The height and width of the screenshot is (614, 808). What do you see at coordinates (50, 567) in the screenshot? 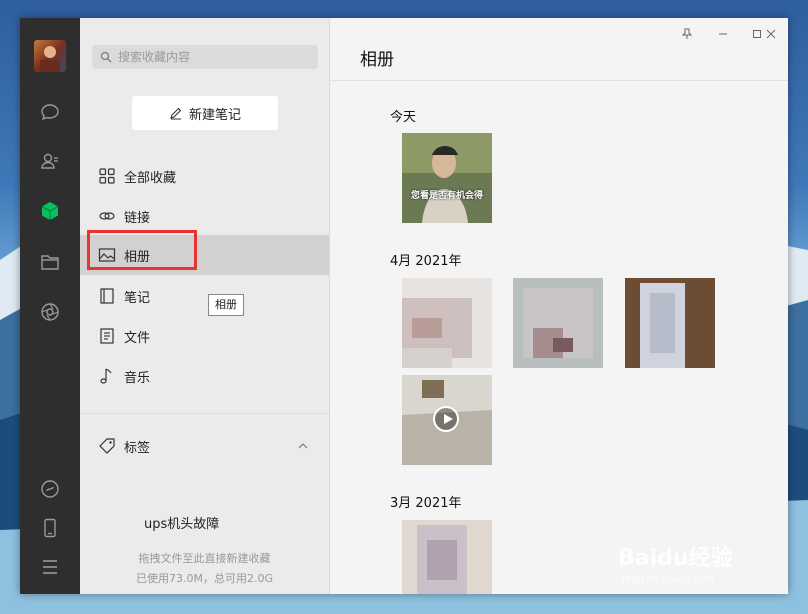
I see `menu-icon` at bounding box center [50, 567].